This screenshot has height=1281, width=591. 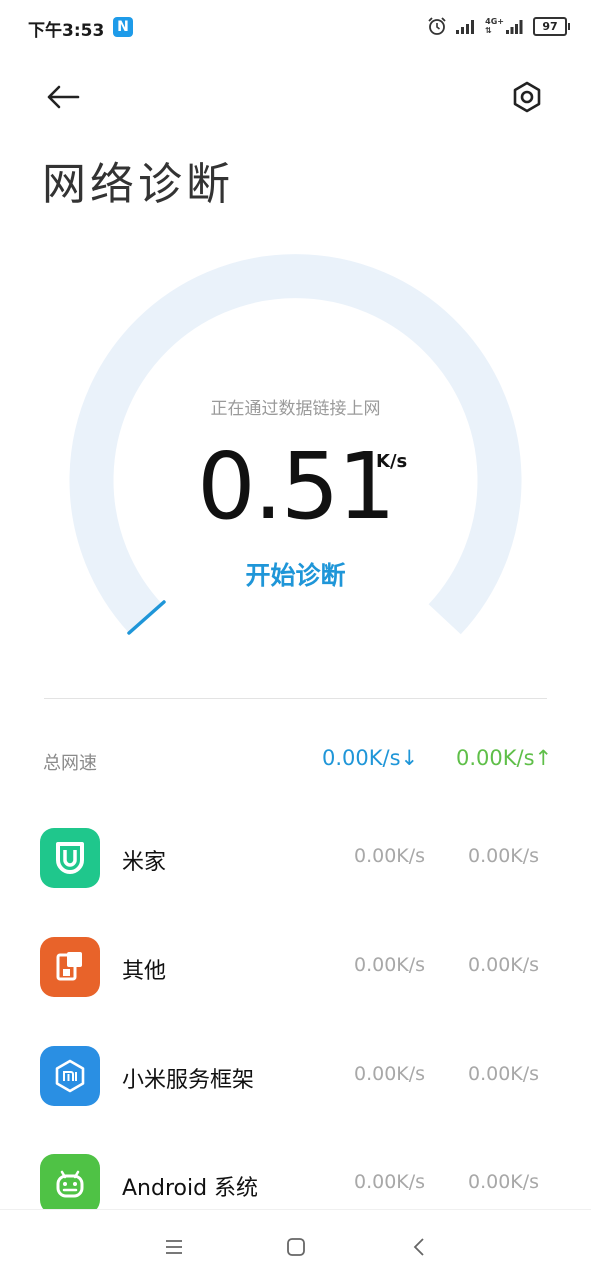 What do you see at coordinates (146, 617) in the screenshot?
I see `gauge-needle` at bounding box center [146, 617].